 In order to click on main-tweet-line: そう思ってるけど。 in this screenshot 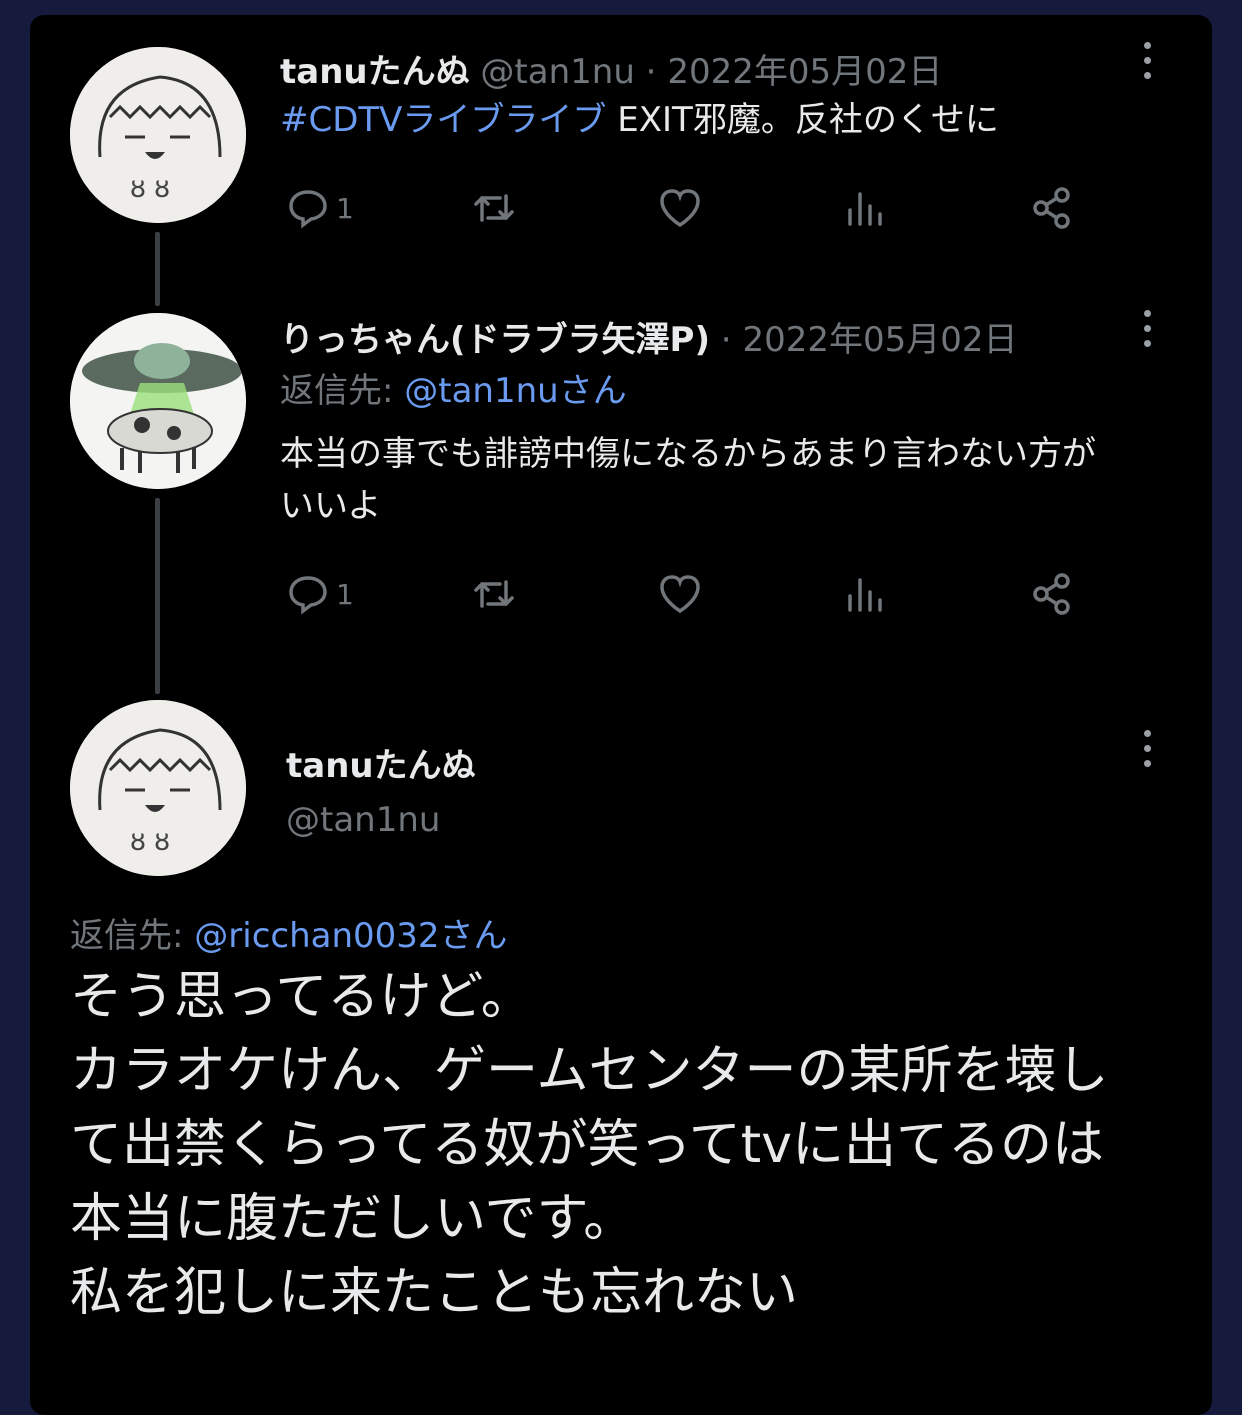, I will do `click(301, 997)`.